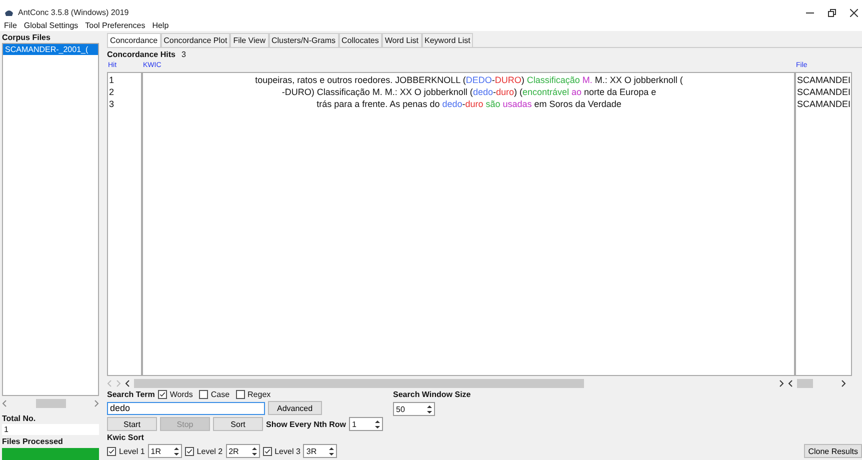 Image resolution: width=862 pixels, height=460 pixels. Describe the element at coordinates (432, 394) in the screenshot. I see `window-size-label: Search Window Size` at that location.